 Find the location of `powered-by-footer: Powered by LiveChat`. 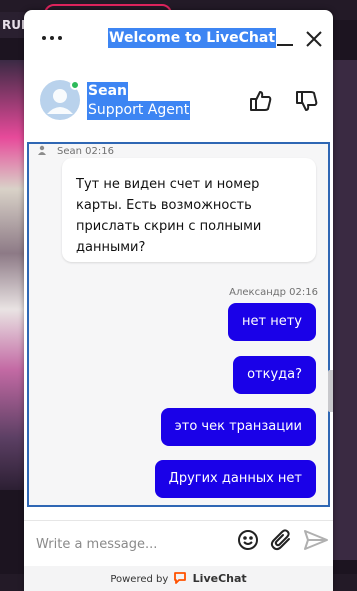

powered-by-footer: Powered by LiveChat is located at coordinates (178, 578).